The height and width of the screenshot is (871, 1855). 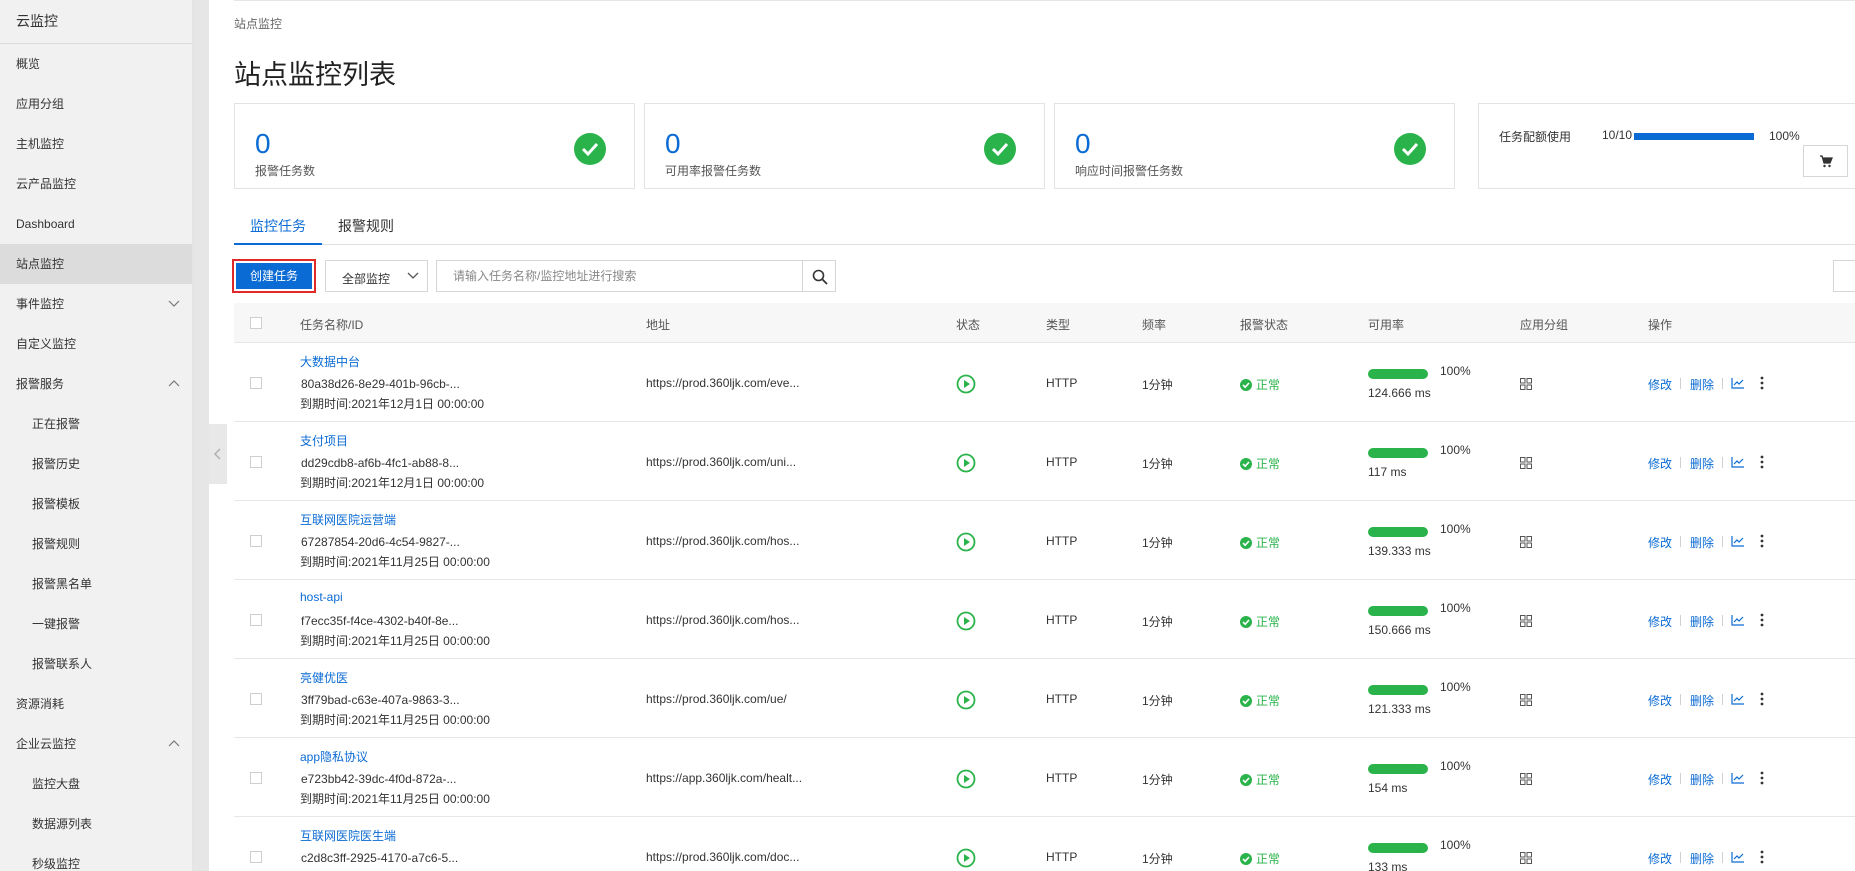 I want to click on sidebar-item: 云产品监控, so click(x=96, y=184).